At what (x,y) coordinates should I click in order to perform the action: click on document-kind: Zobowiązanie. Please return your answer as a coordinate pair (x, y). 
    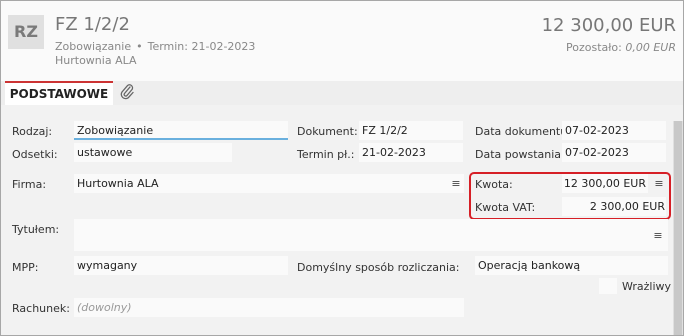
    Looking at the image, I should click on (93, 46).